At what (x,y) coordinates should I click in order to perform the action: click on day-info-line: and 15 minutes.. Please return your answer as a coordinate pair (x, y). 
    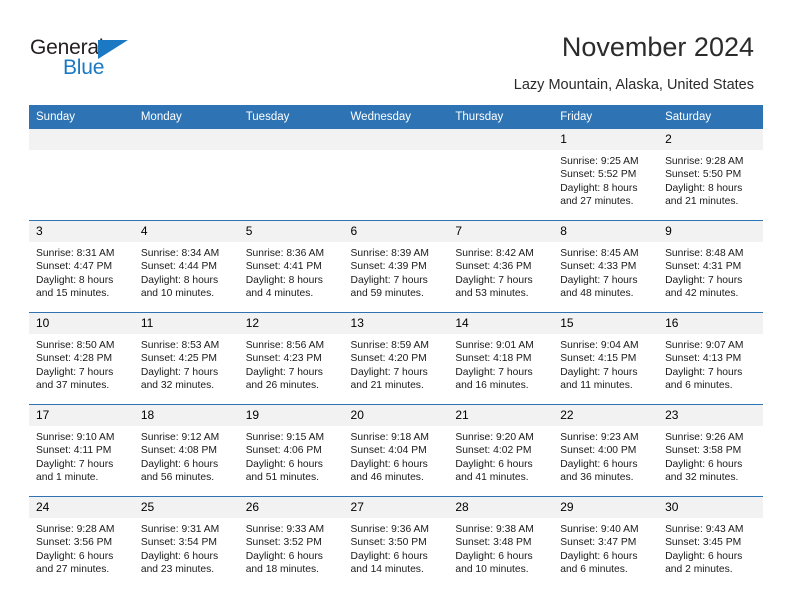
    Looking at the image, I should click on (73, 294).